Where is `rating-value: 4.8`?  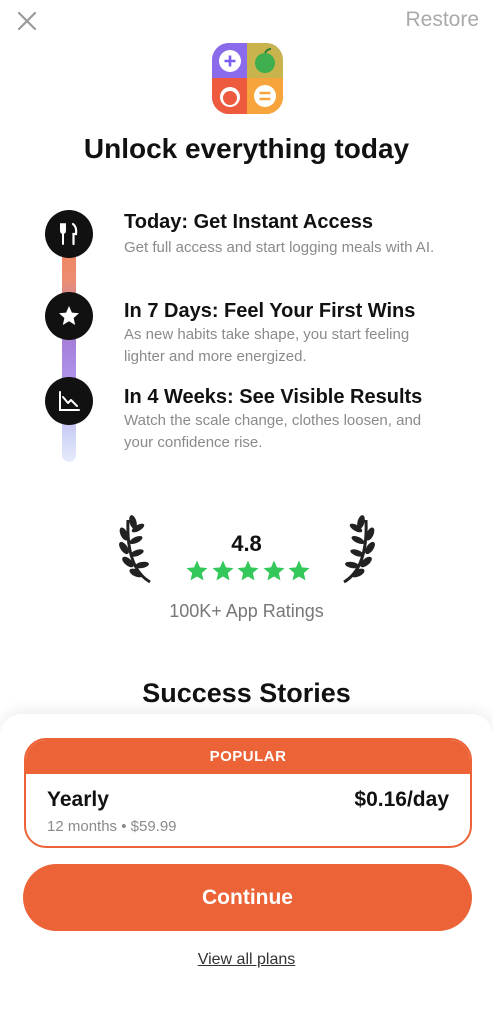
rating-value: 4.8 is located at coordinates (246, 543).